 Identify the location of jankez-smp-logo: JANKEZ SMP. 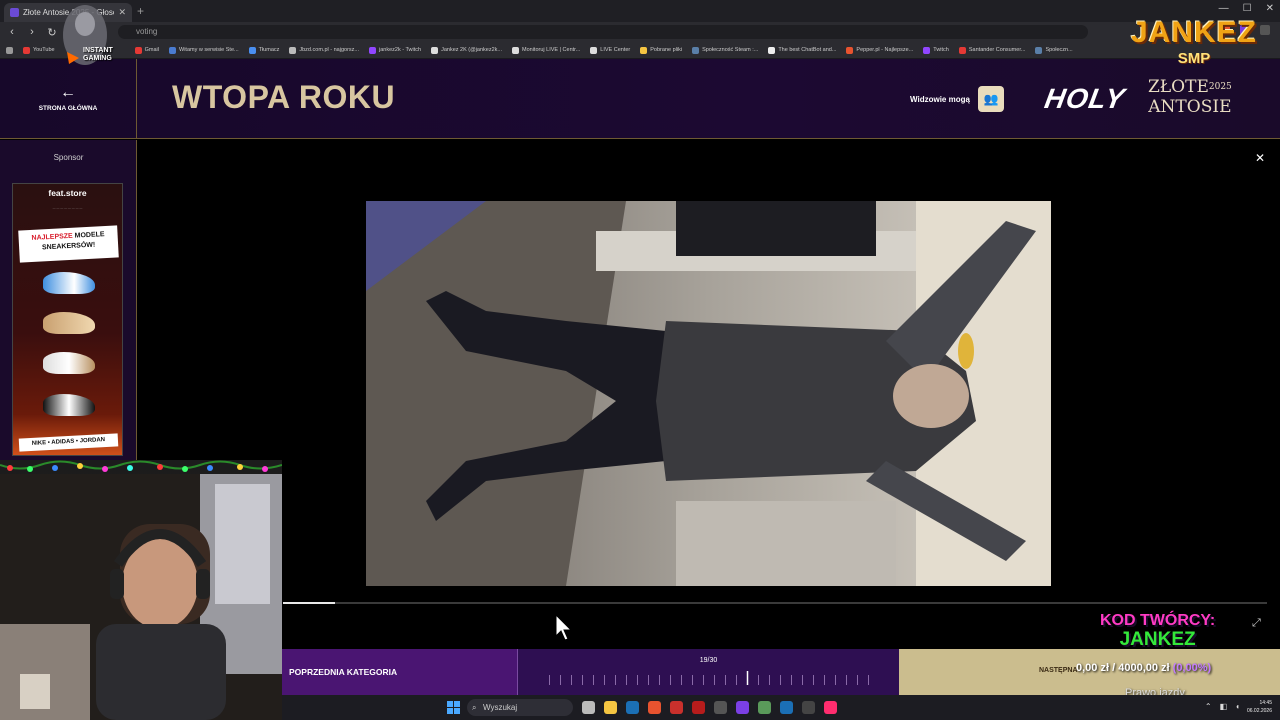
(1193, 41).